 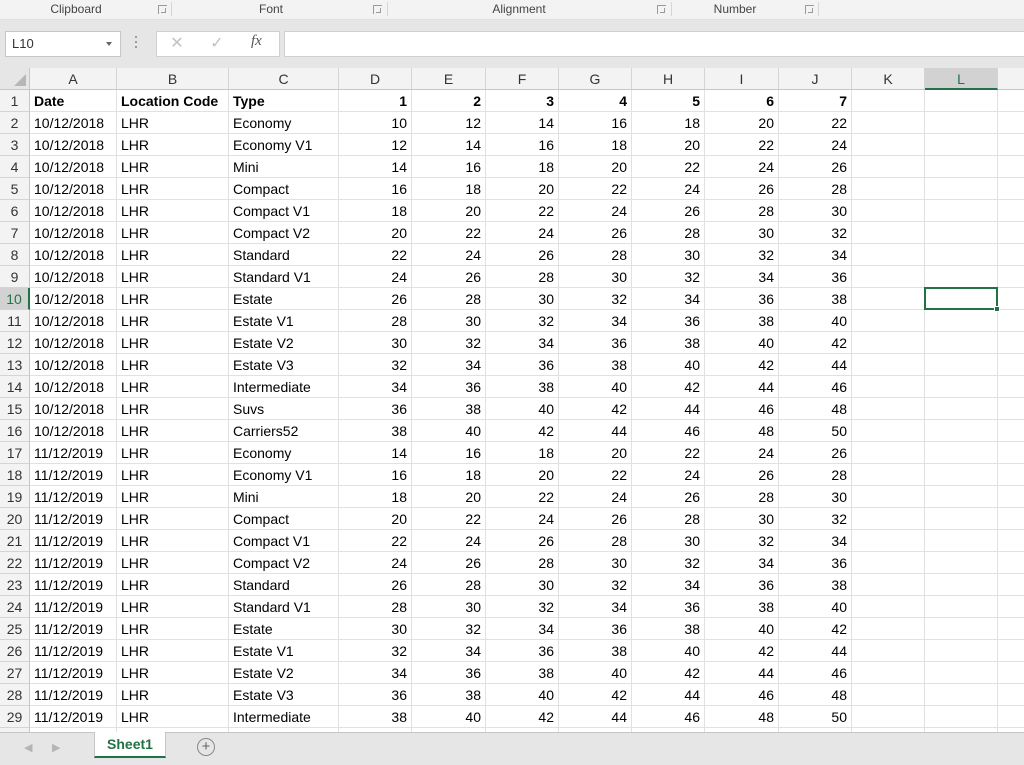 I want to click on cell-f4: 18, so click(x=522, y=167).